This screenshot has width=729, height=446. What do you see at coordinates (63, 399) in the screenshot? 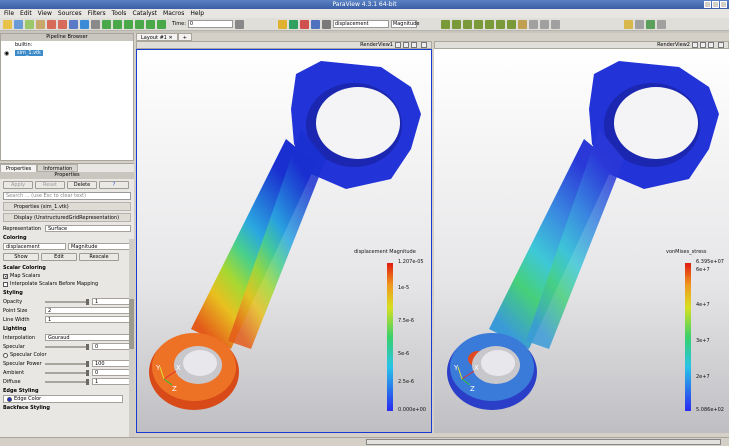
I see `edge-color-button: Edge Color` at bounding box center [63, 399].